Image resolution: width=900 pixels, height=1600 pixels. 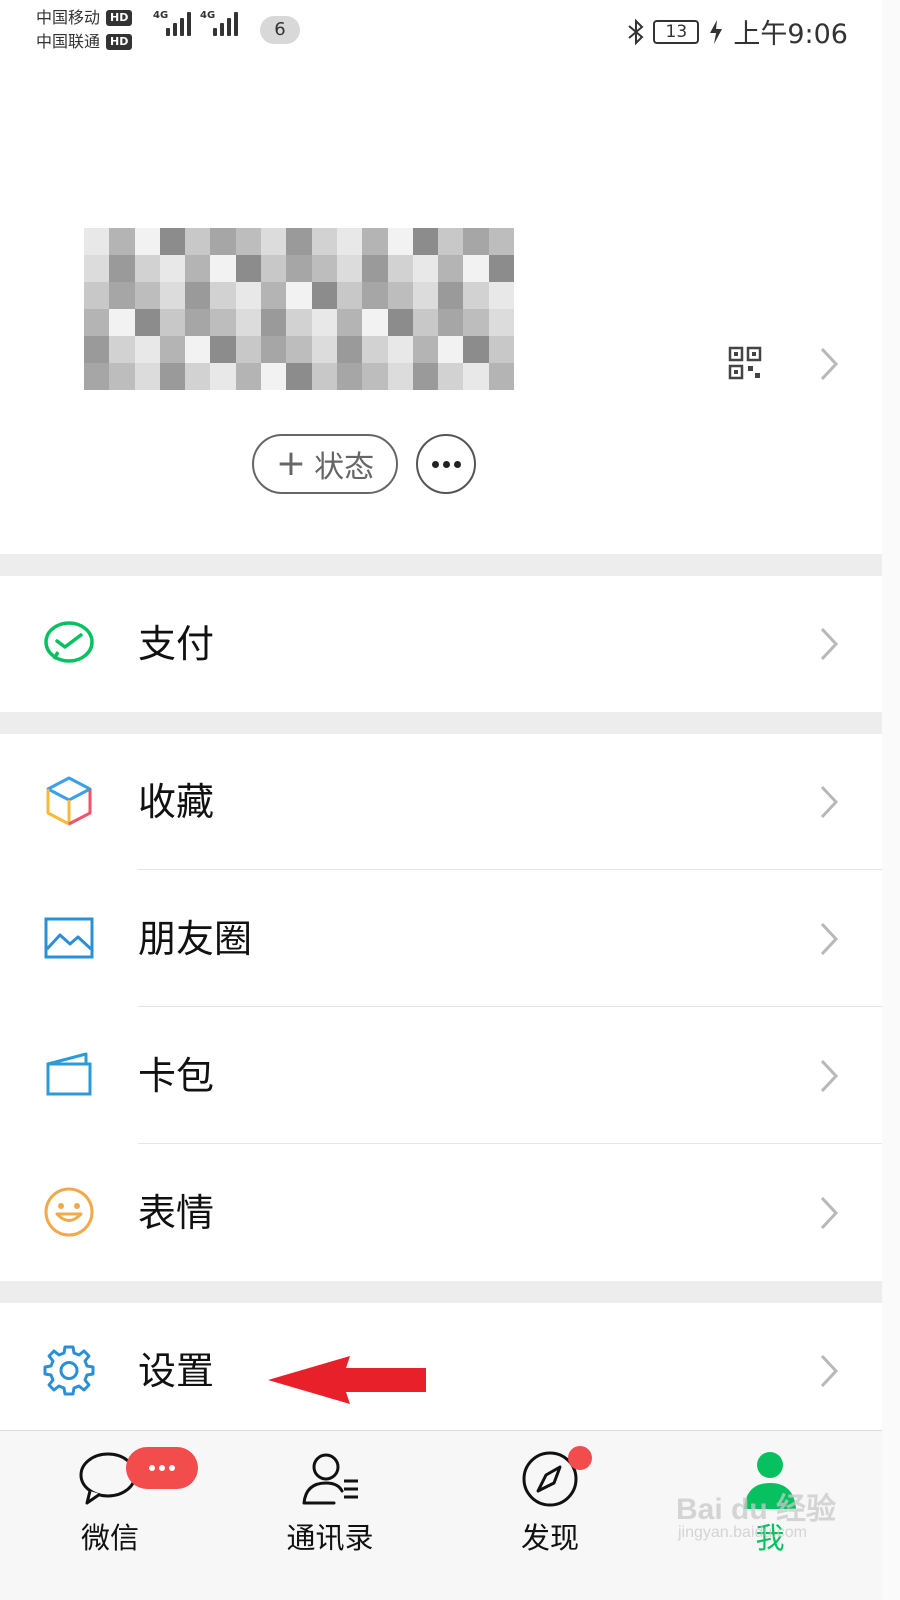 What do you see at coordinates (69, 801) in the screenshot?
I see `cube-icon` at bounding box center [69, 801].